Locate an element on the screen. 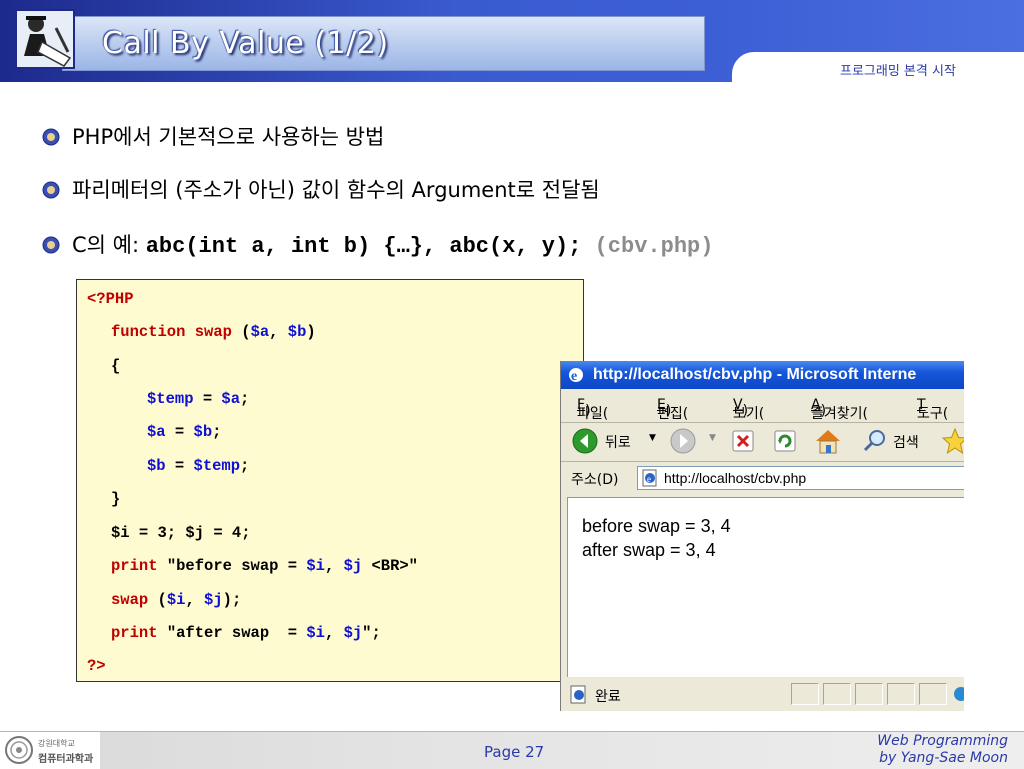 The width and height of the screenshot is (1024, 769). code-string: <BR>" is located at coordinates (390, 566).